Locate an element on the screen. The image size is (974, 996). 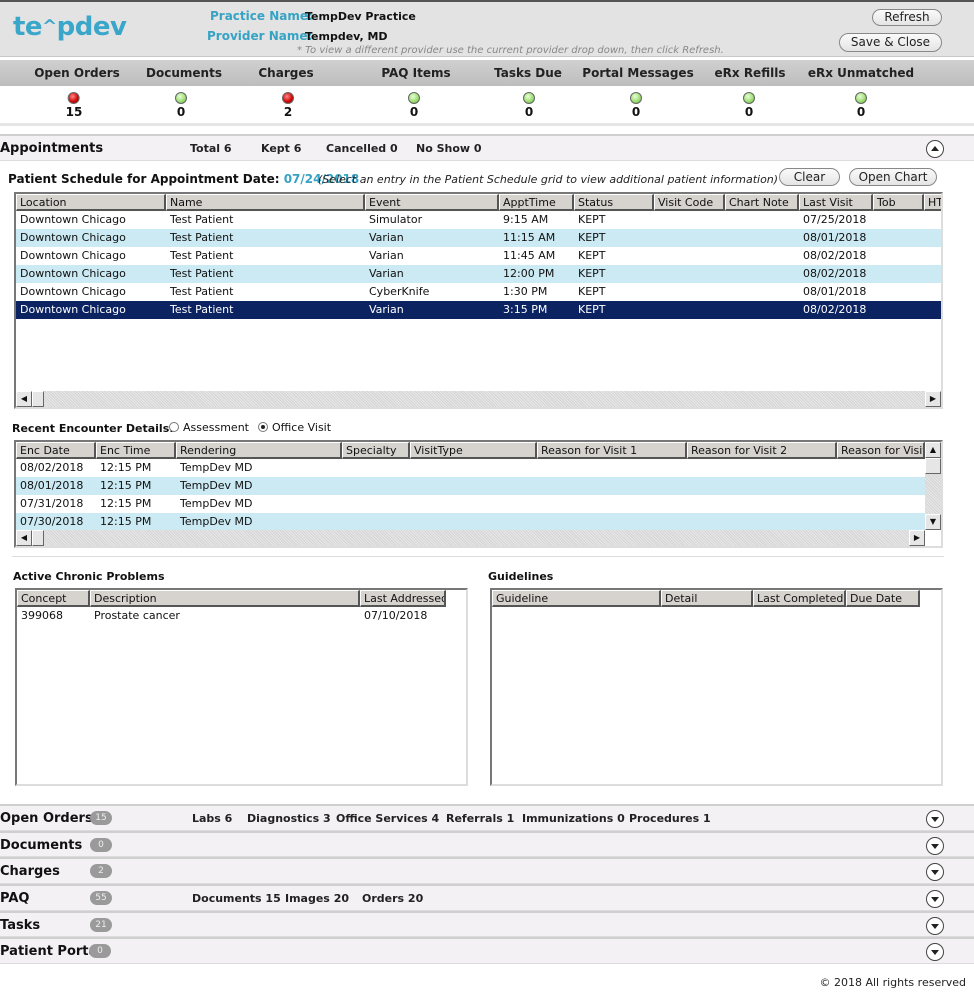
schedule-horizontal-scrollbar: ◀ ▶ is located at coordinates (478, 399).